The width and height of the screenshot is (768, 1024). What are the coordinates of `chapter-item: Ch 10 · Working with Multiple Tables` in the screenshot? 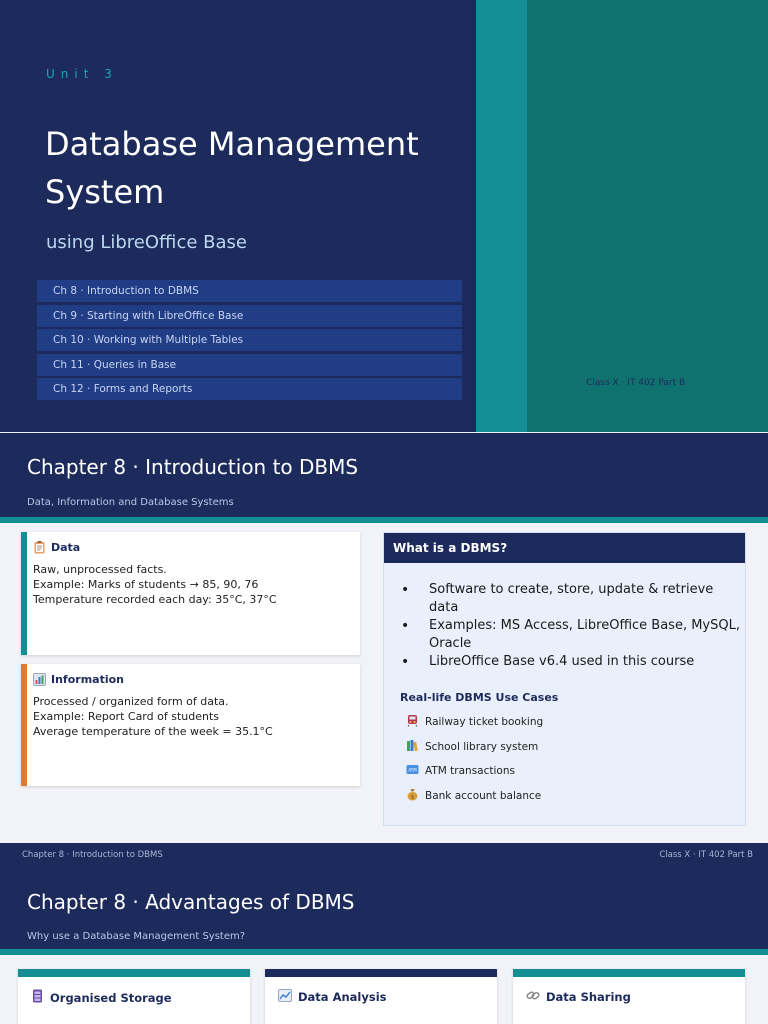 It's located at (249, 340).